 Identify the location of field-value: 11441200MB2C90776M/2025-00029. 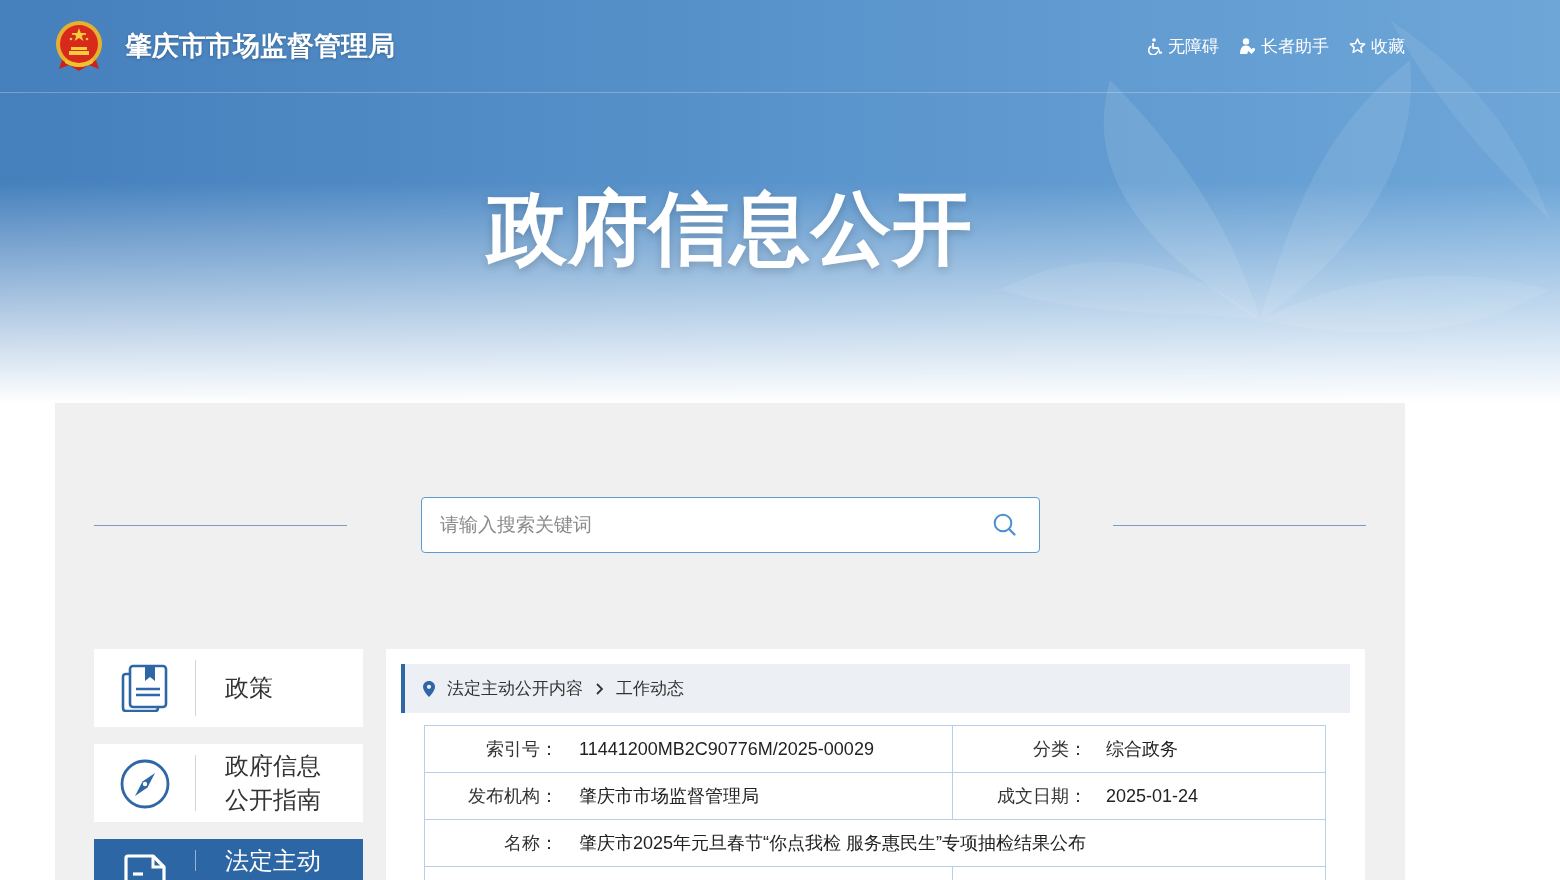
(726, 749).